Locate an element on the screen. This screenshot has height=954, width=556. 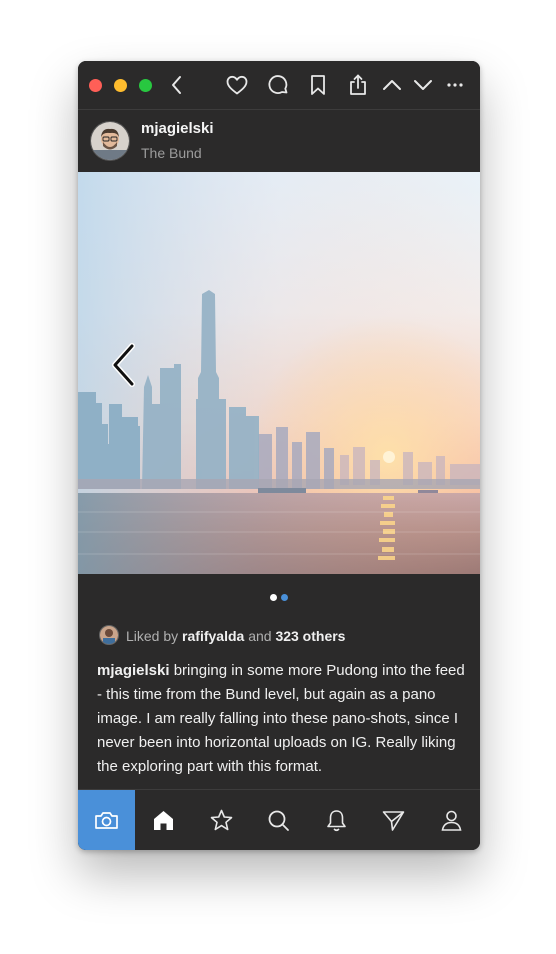
search-icon is located at coordinates (278, 820).